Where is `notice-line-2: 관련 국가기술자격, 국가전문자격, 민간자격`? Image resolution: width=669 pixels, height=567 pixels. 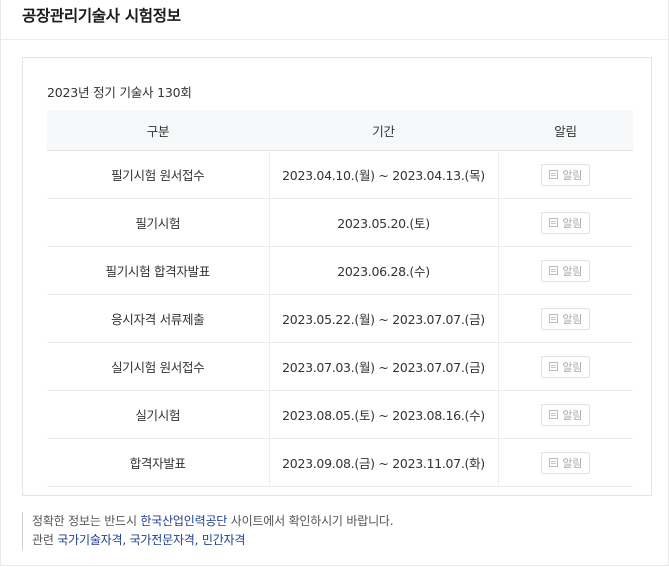
notice-line-2: 관련 국가기술자격, 국가전문자격, 민간자격 is located at coordinates (212, 540).